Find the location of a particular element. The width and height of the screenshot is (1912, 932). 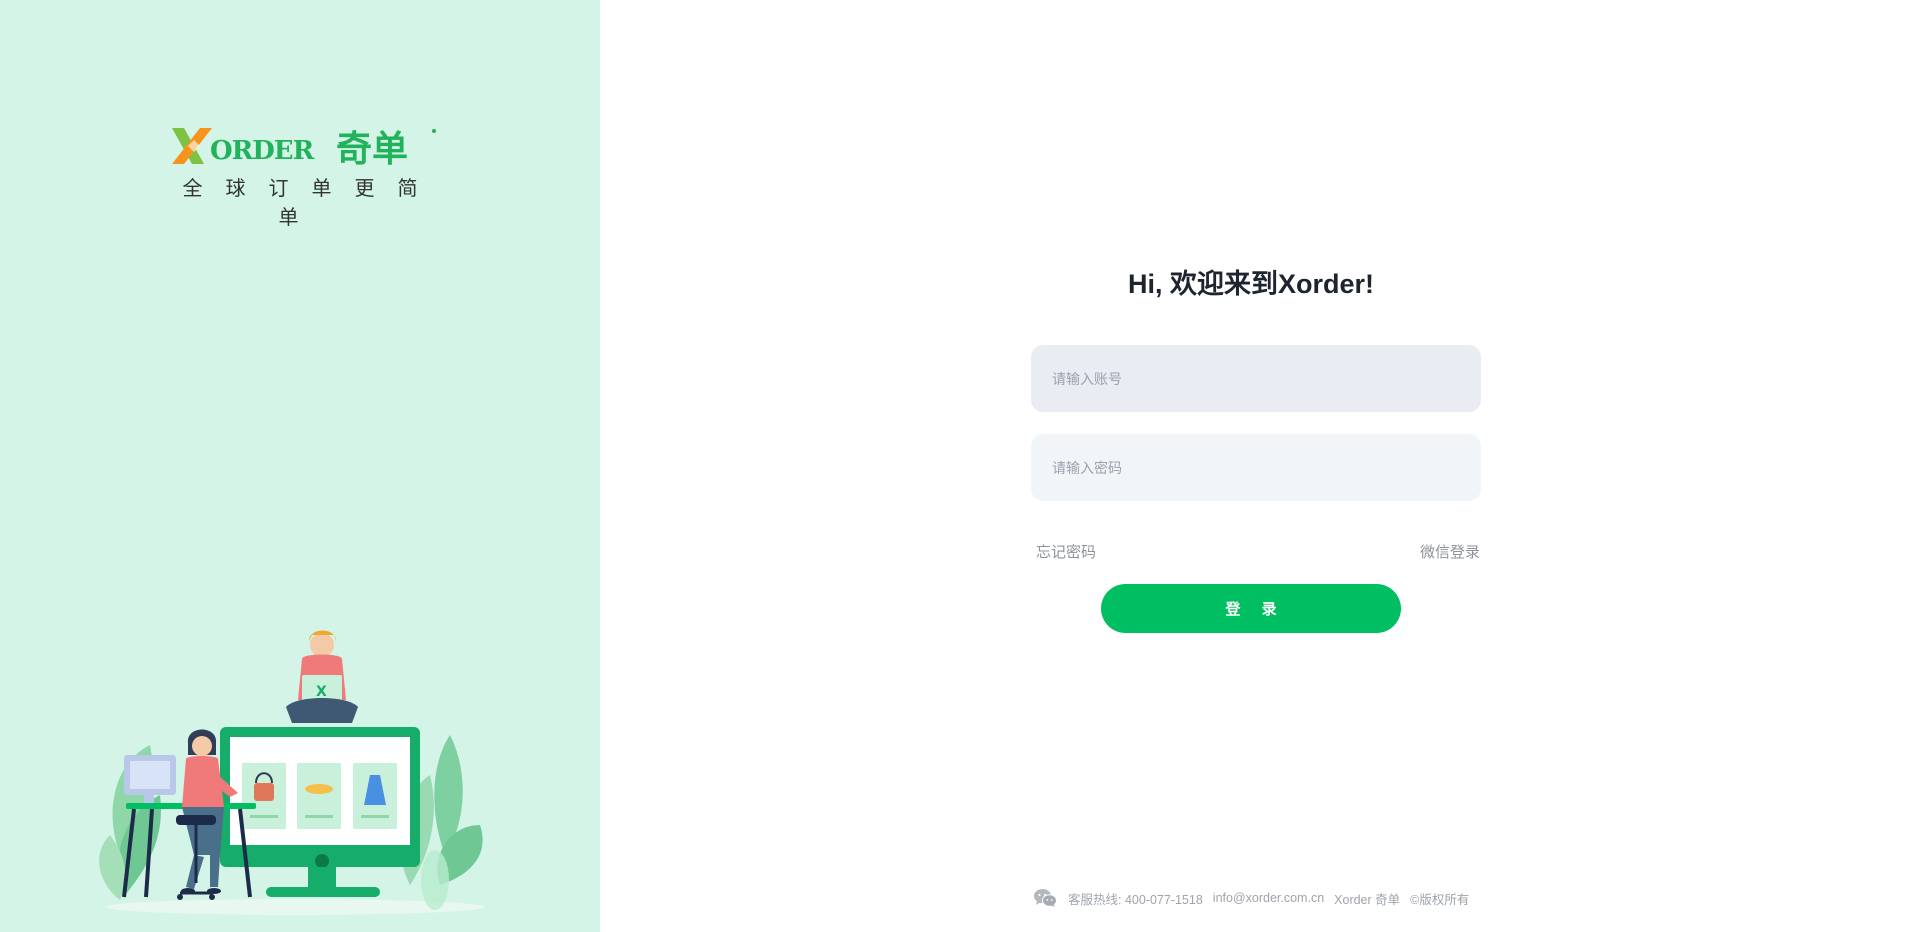

svg-text: ORDER is located at coordinates (262, 151).